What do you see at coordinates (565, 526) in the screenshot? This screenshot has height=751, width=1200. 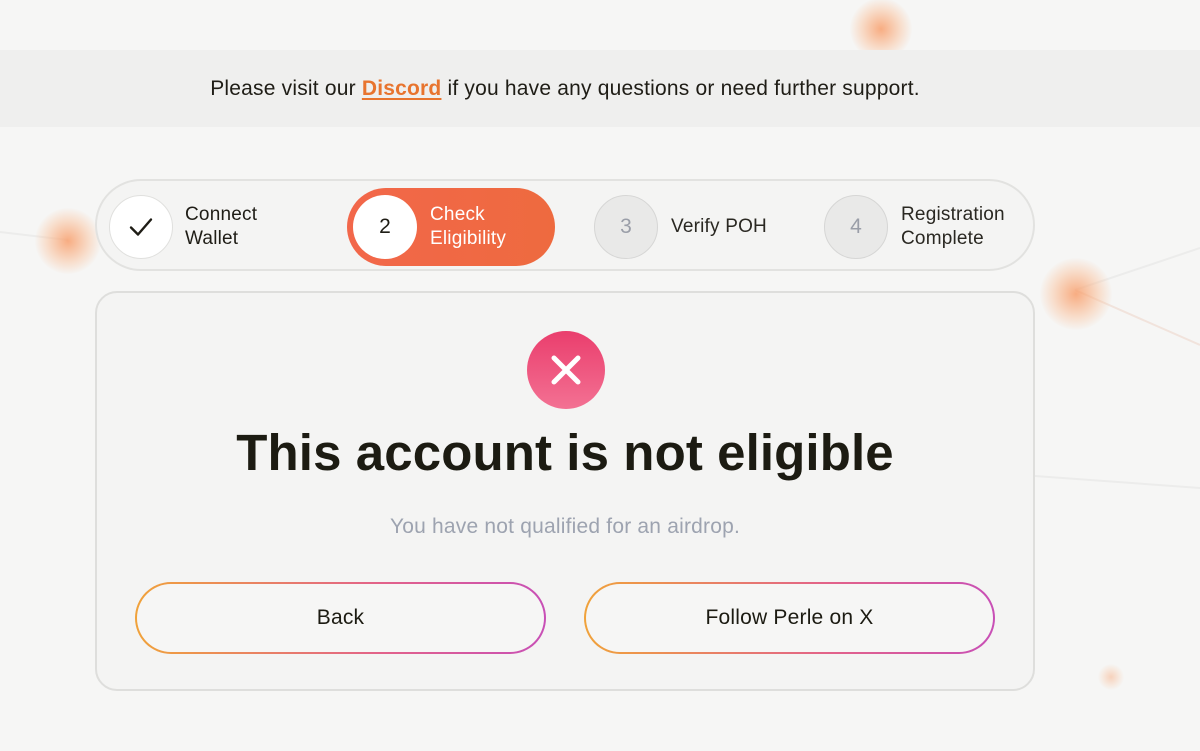 I see `result-subtitle: You have not qualified for an airdrop.` at bounding box center [565, 526].